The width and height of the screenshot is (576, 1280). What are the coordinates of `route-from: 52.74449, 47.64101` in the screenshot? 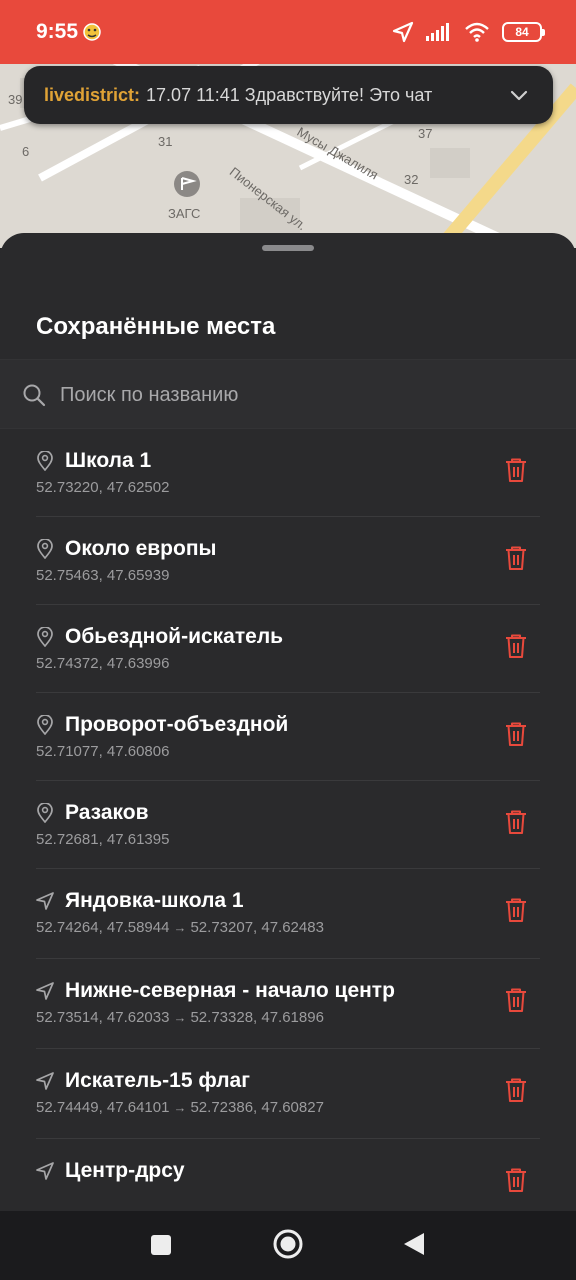 It's located at (103, 1107).